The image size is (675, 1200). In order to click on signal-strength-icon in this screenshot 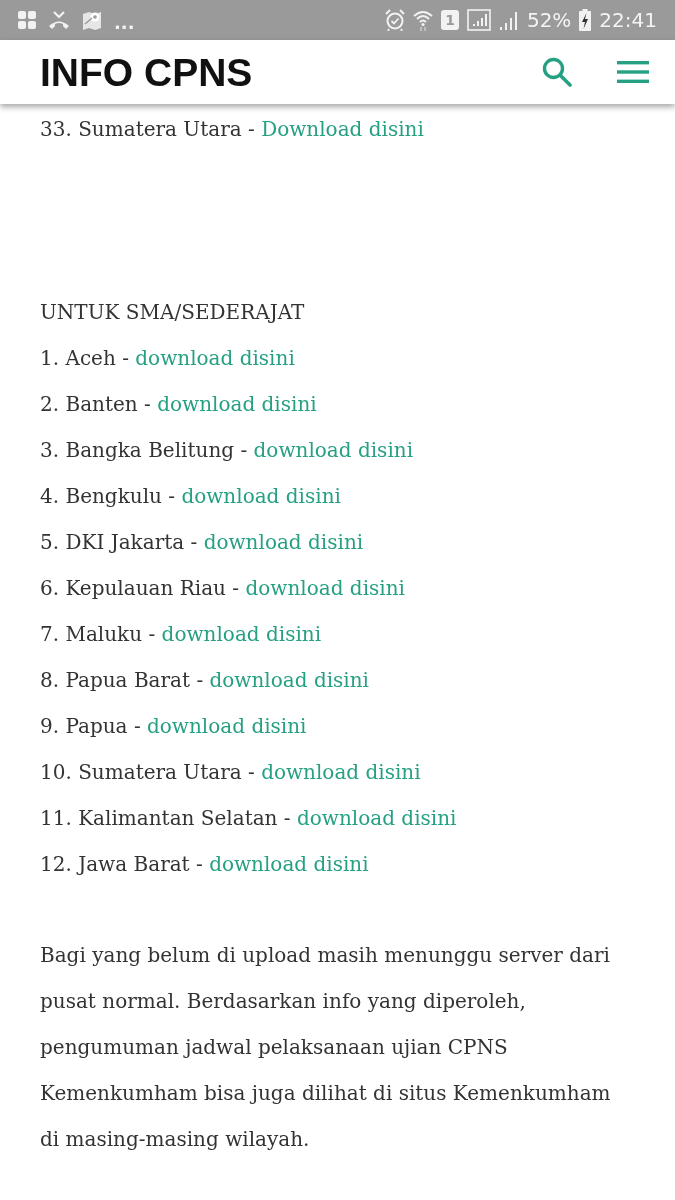, I will do `click(508, 20)`.